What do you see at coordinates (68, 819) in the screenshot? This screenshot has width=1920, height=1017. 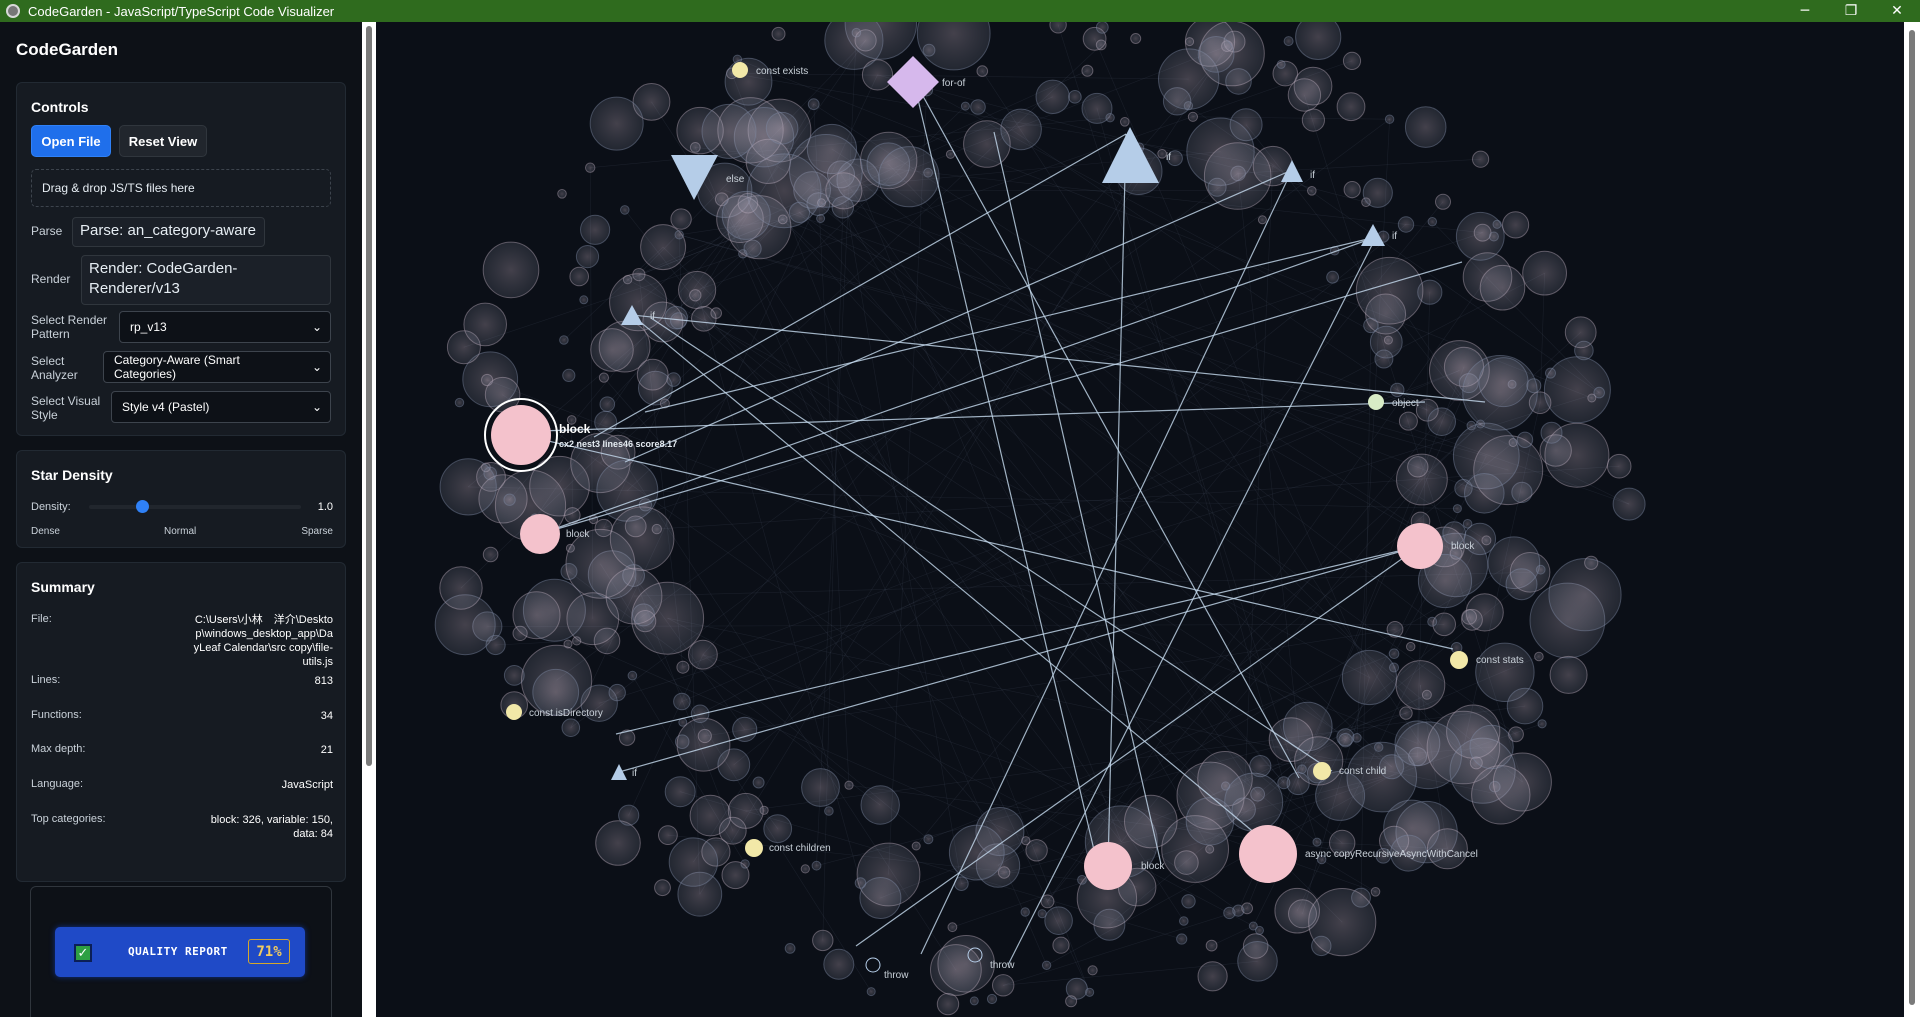 I see `top-categories-label: Top categories:` at bounding box center [68, 819].